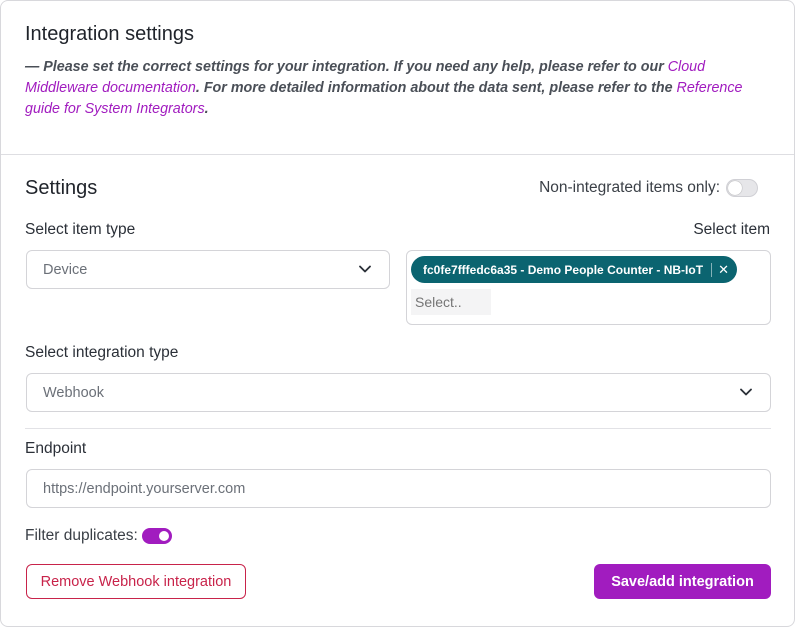 This screenshot has height=627, width=795. I want to click on integration-type-label: Select integration type, so click(102, 352).